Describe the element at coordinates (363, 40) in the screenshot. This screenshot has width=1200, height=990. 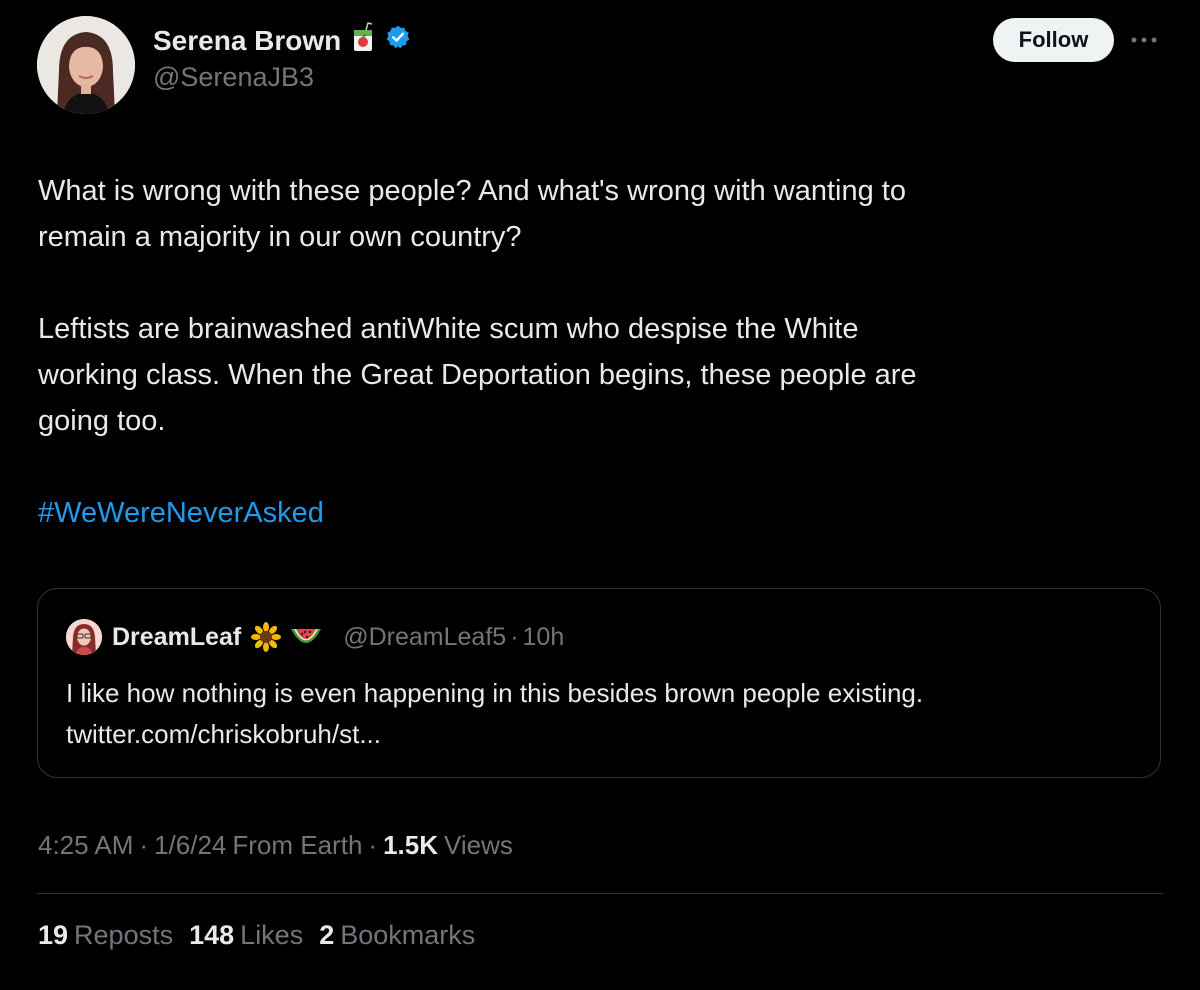
I see `juice-box-icon` at that location.